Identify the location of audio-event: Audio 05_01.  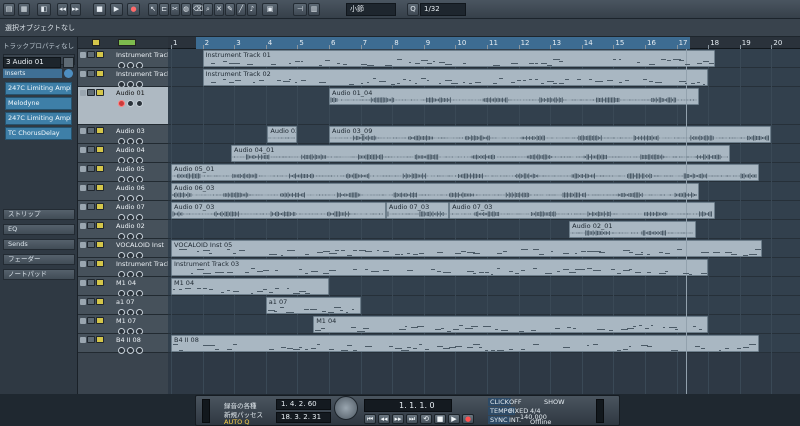
(465, 172).